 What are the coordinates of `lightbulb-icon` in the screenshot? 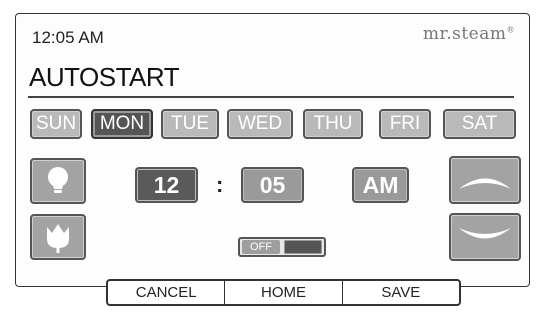 It's located at (58, 180).